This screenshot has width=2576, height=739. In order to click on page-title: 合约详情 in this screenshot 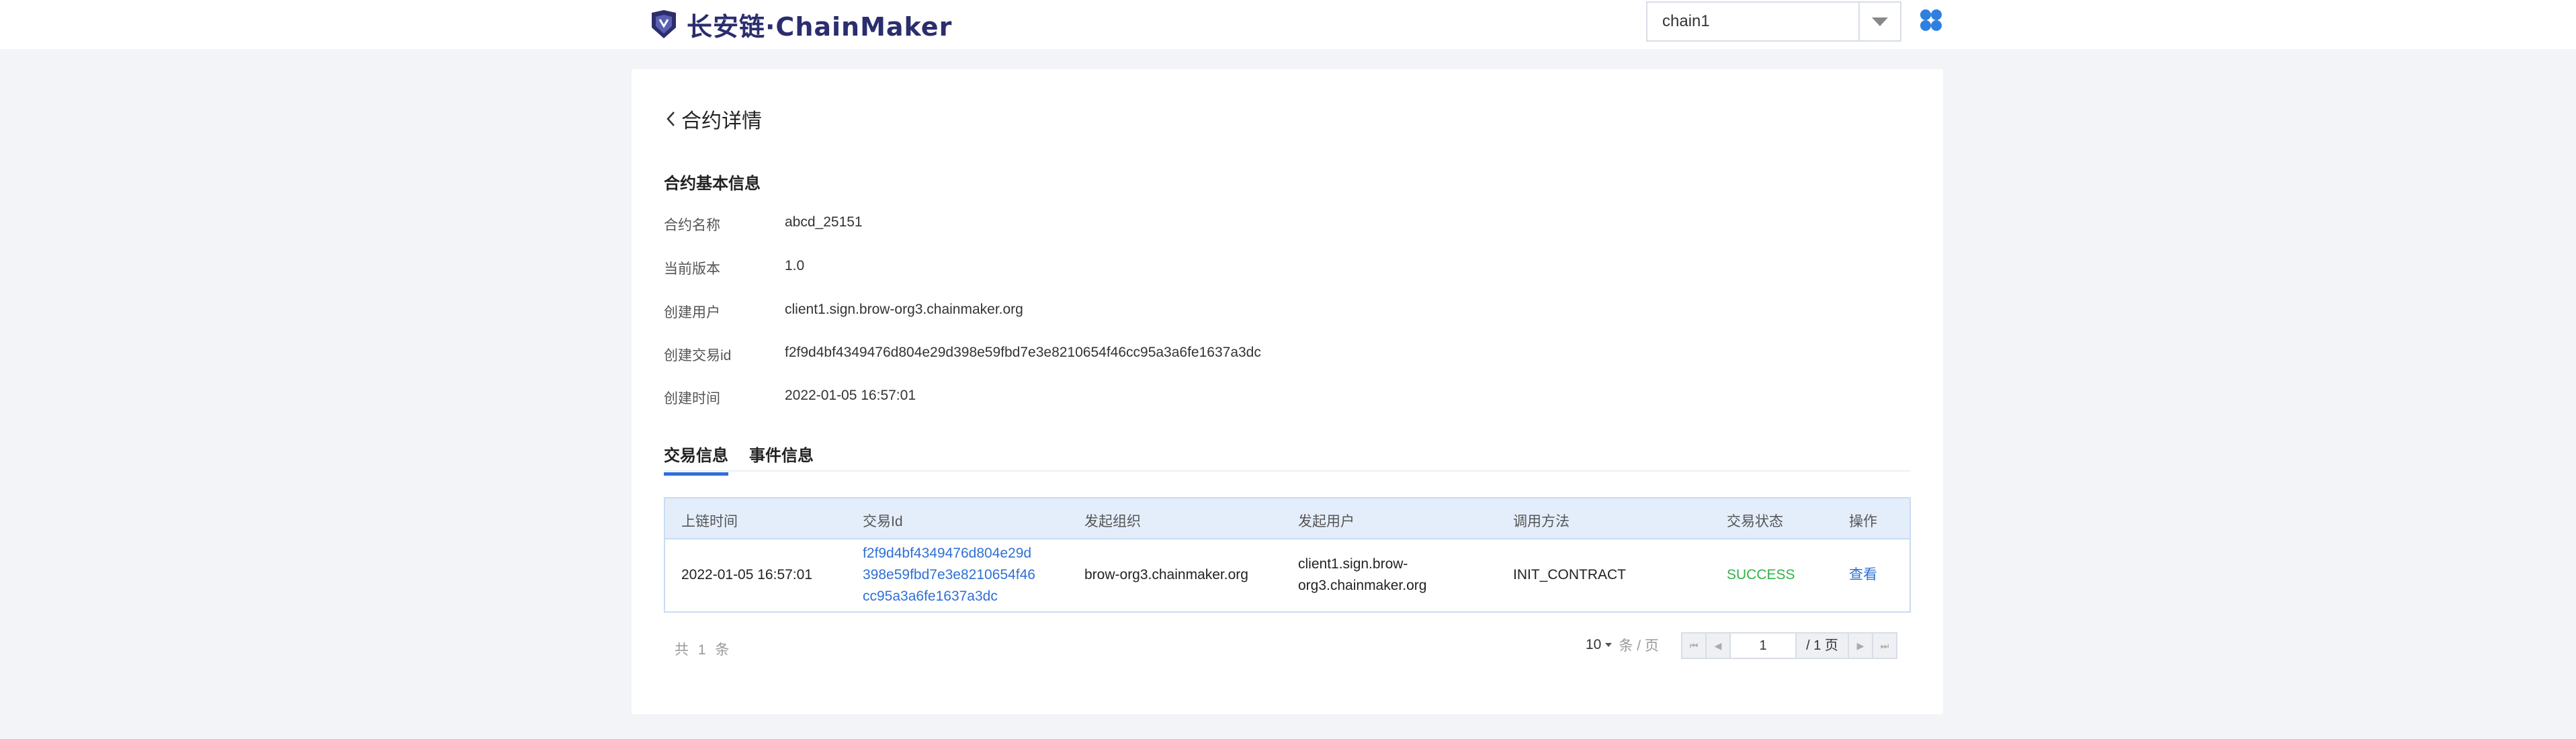, I will do `click(721, 121)`.